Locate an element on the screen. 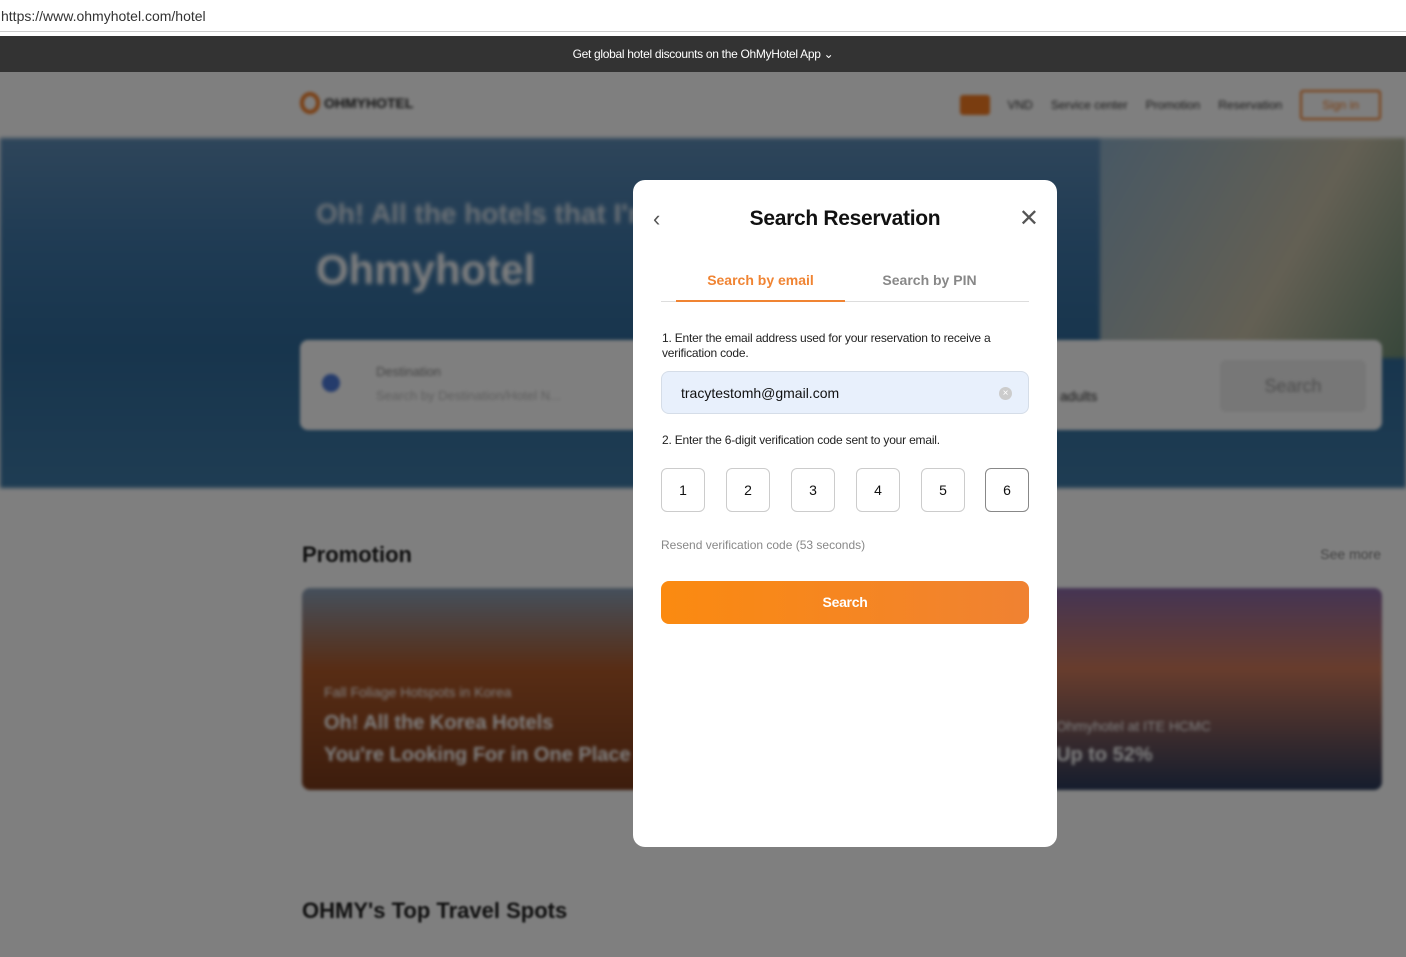 This screenshot has height=957, width=1406. code-digit-3: 3 is located at coordinates (813, 490).